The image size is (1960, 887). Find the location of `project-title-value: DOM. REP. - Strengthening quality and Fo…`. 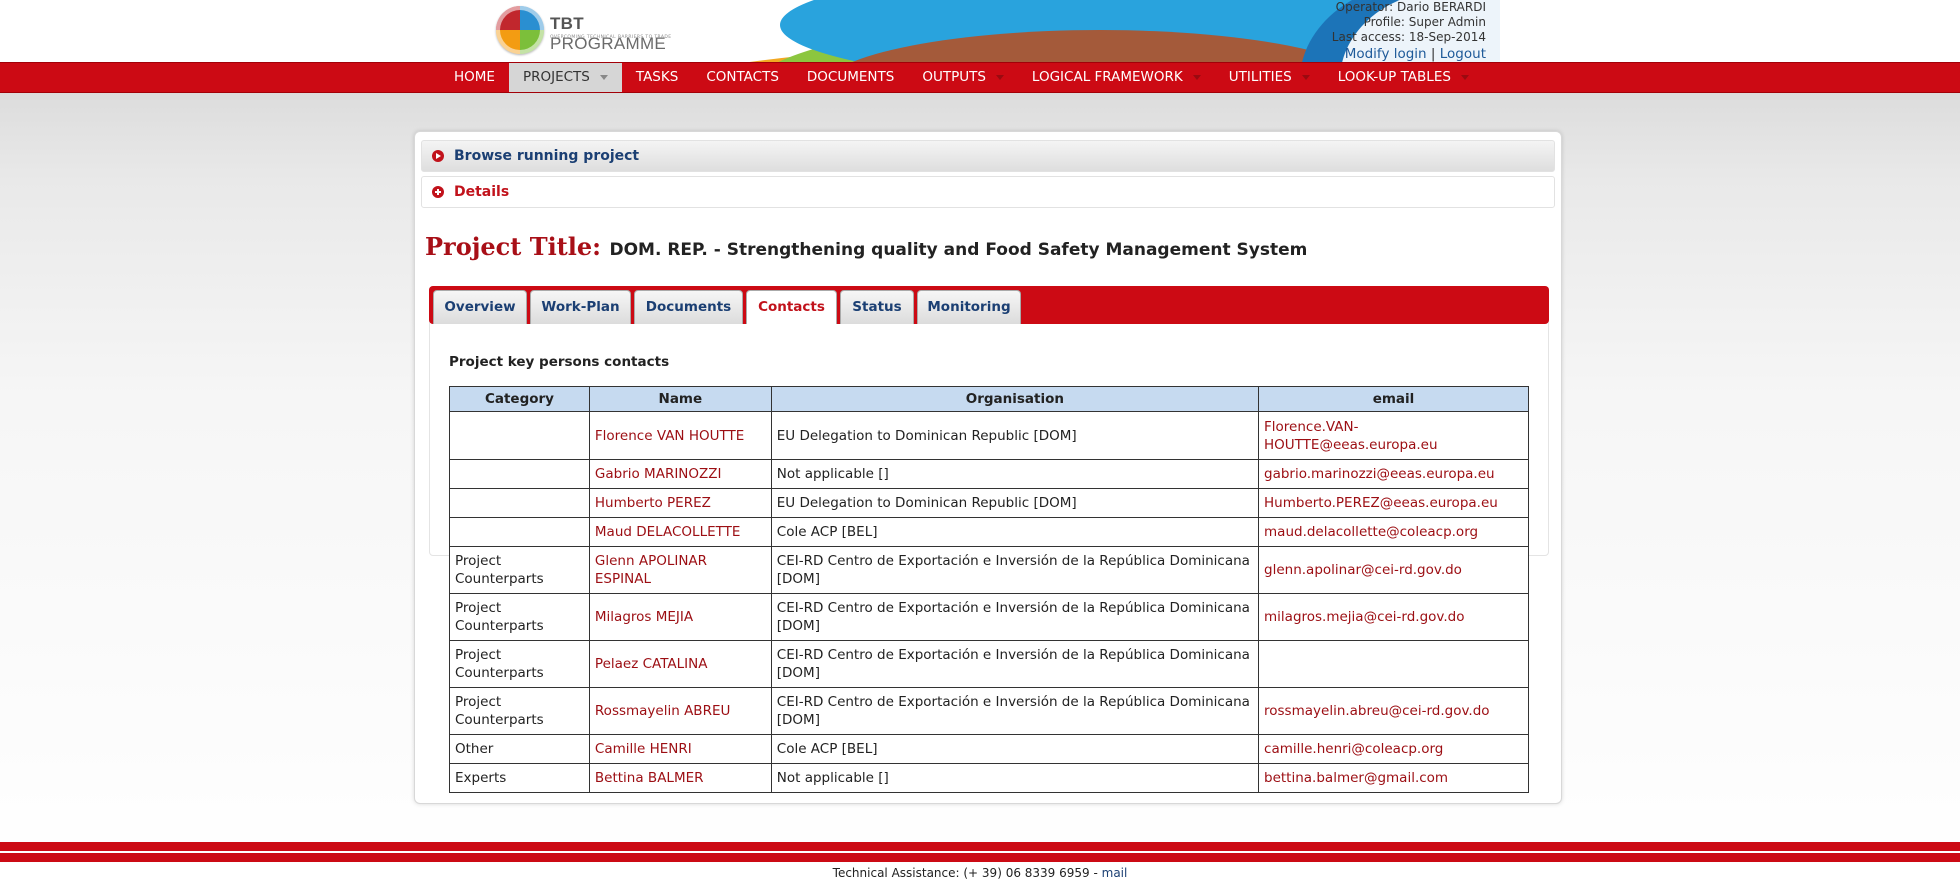

project-title-value: DOM. REP. - Strengthening quality and Fo… is located at coordinates (958, 250).